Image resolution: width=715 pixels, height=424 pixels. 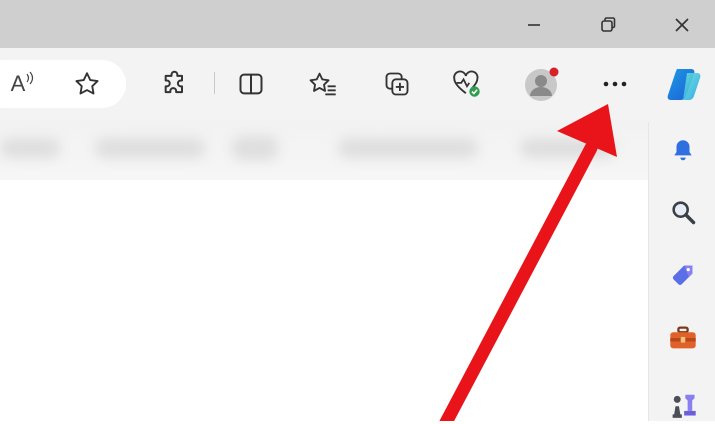 What do you see at coordinates (357, 26) in the screenshot?
I see `title-bar` at bounding box center [357, 26].